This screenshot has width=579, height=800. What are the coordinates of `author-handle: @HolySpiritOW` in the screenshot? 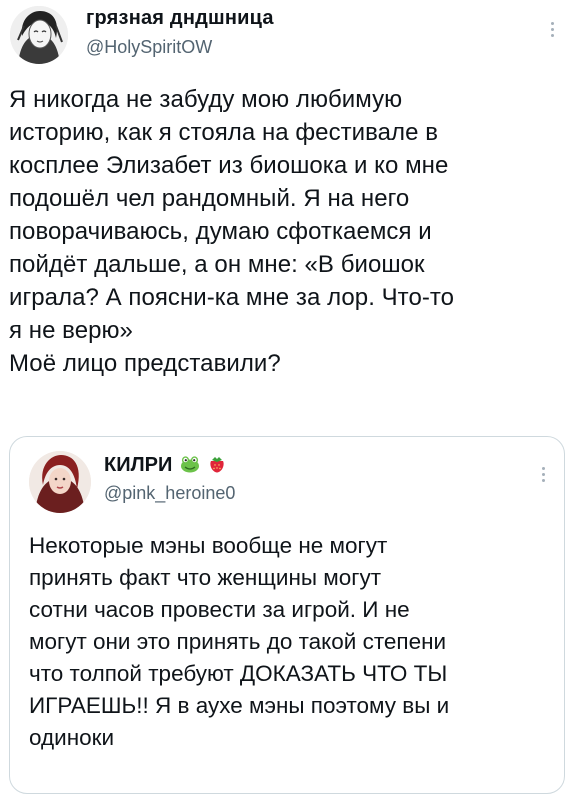 It's located at (149, 47).